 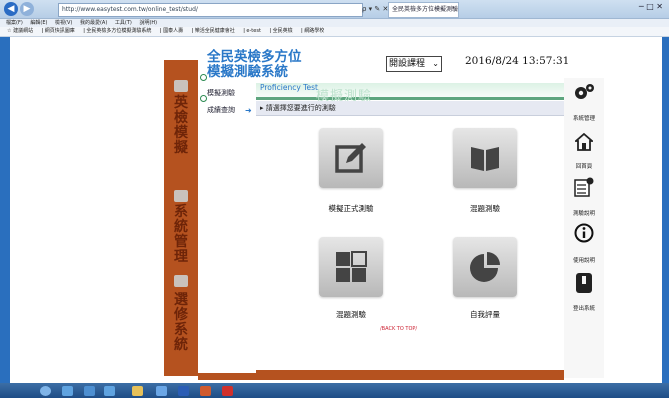 What do you see at coordinates (89, 391) in the screenshot?
I see `ie-icon` at bounding box center [89, 391].